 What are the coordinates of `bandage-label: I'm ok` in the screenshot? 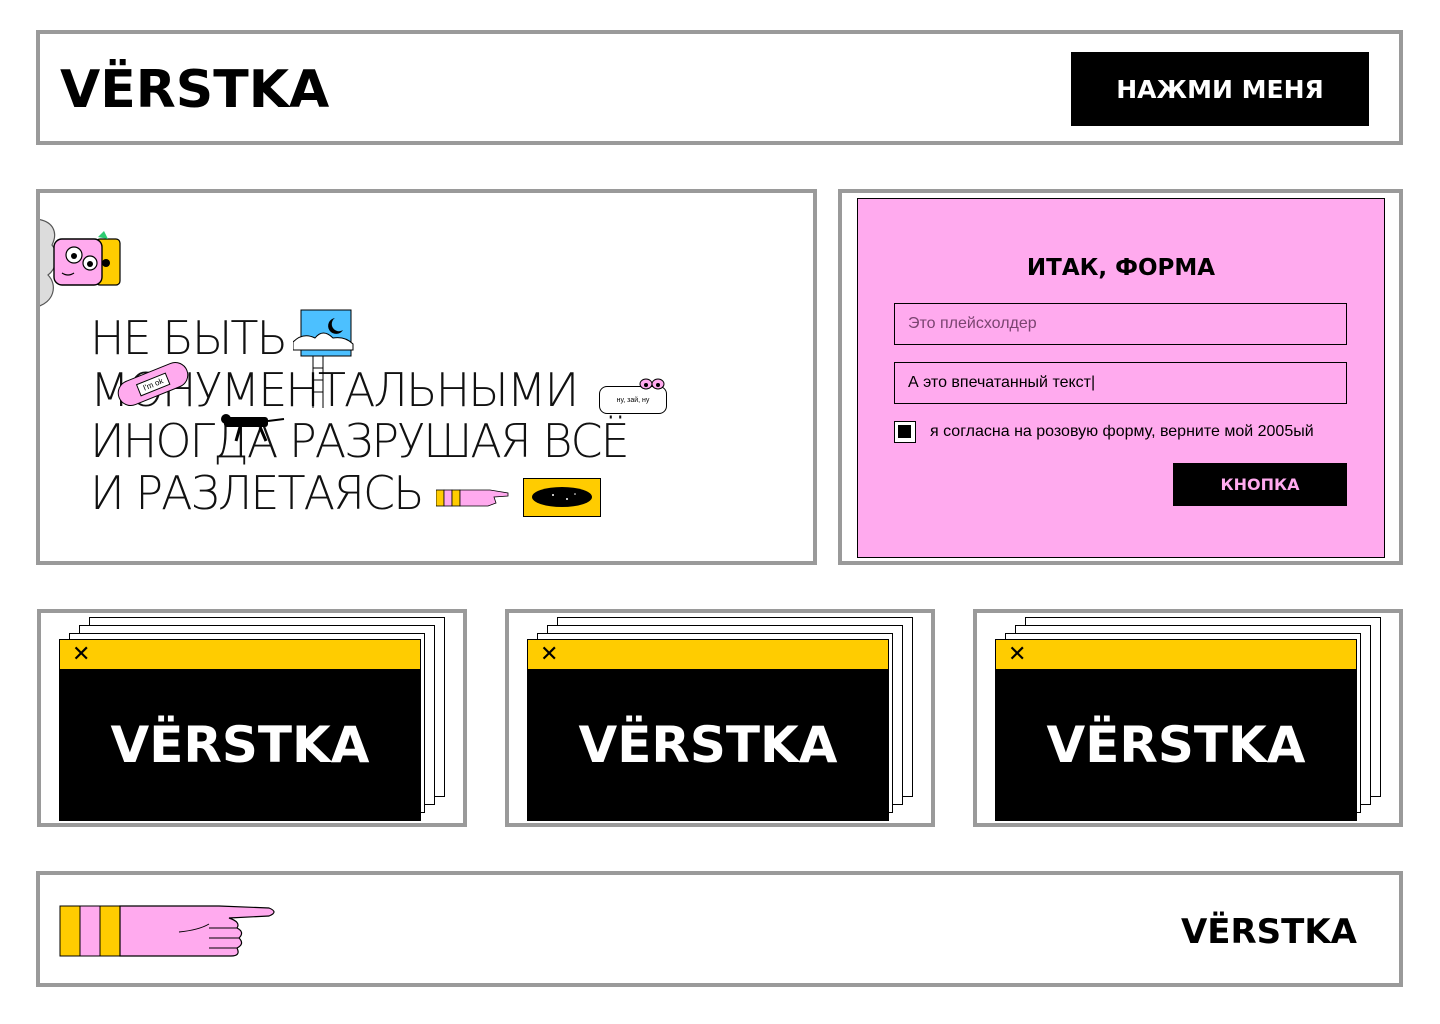 It's located at (153, 384).